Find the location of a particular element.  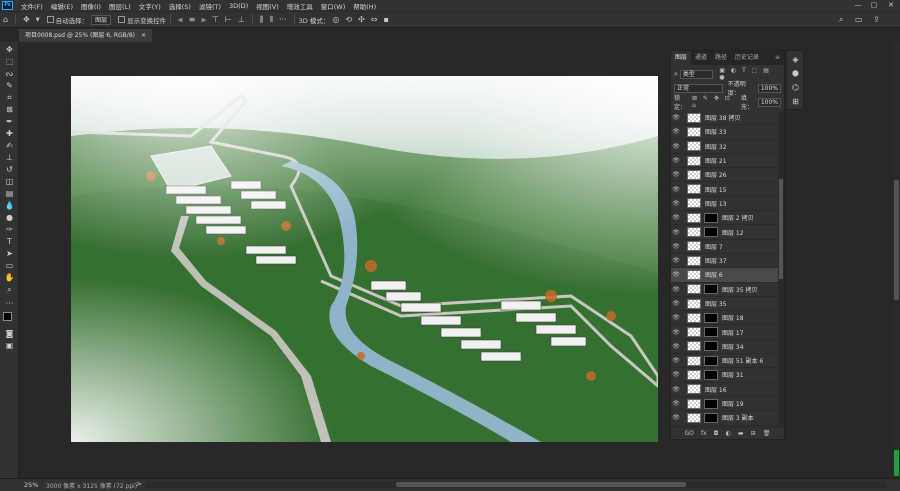

tab-paths: 路径 is located at coordinates (721, 58).